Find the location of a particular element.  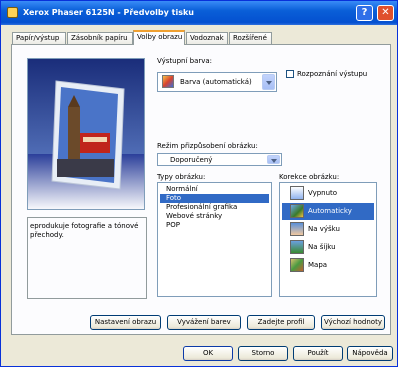

map-icon is located at coordinates (297, 265).